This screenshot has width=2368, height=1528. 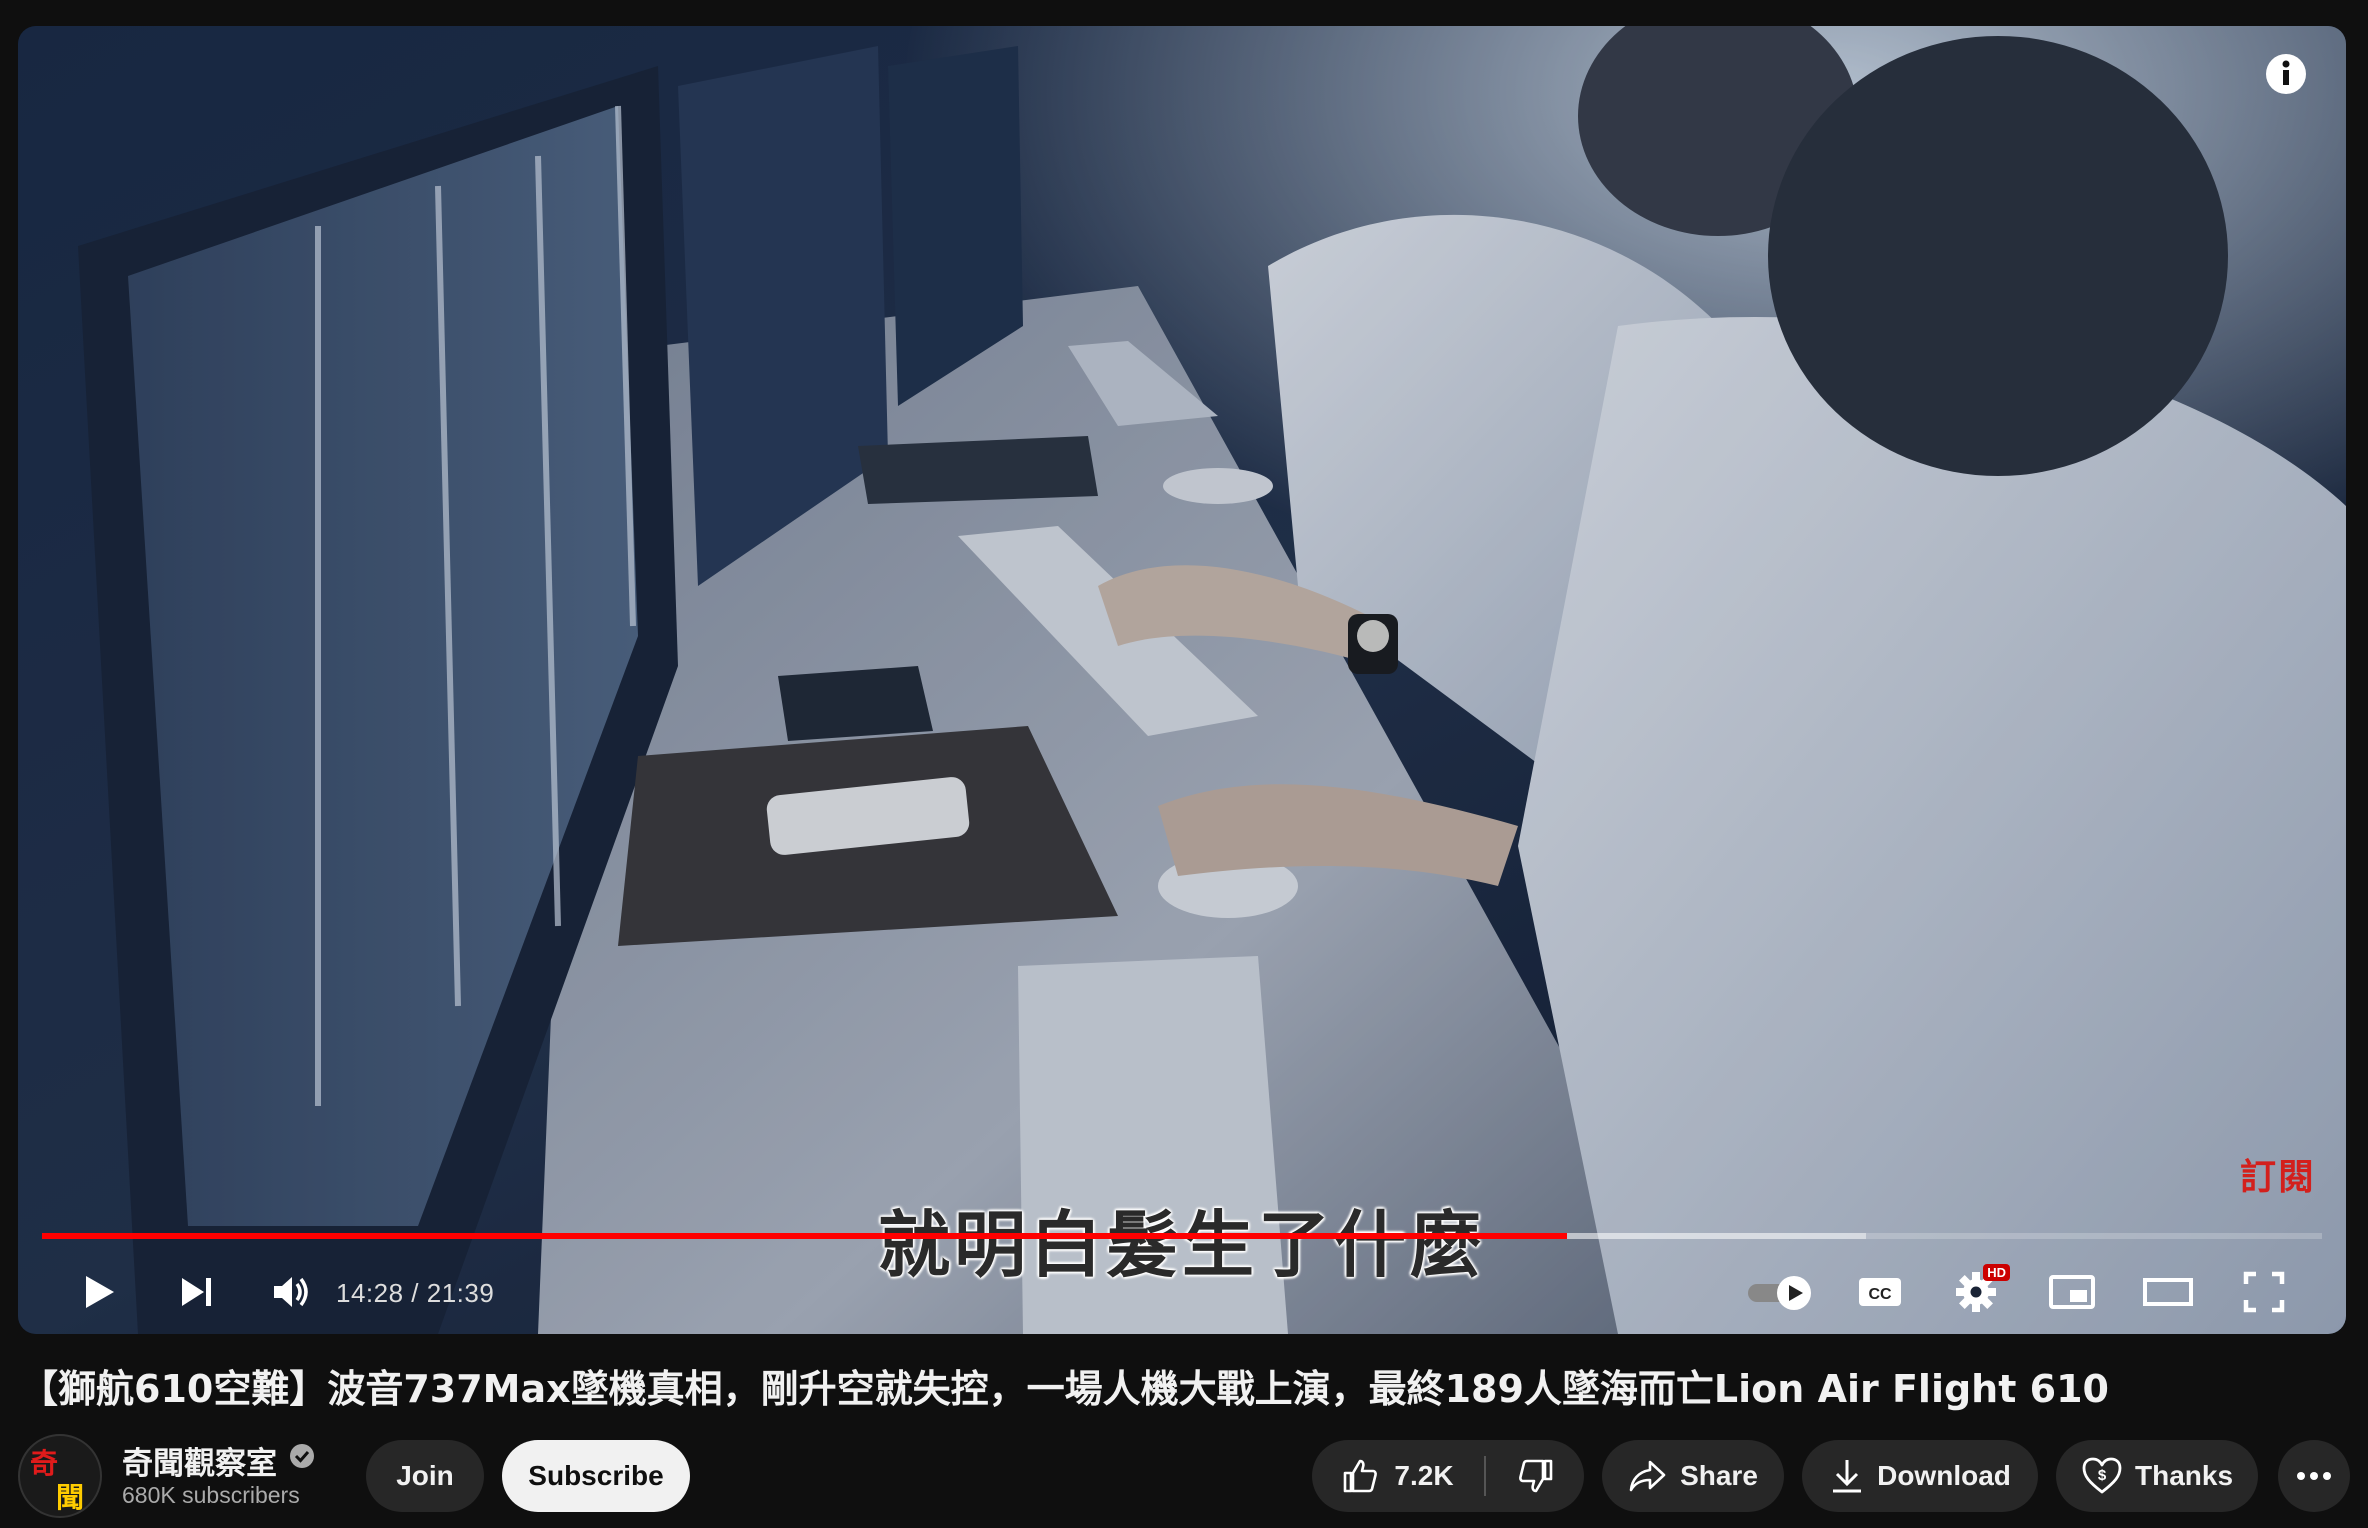 What do you see at coordinates (1361, 1476) in the screenshot?
I see `thumbs-up-icon` at bounding box center [1361, 1476].